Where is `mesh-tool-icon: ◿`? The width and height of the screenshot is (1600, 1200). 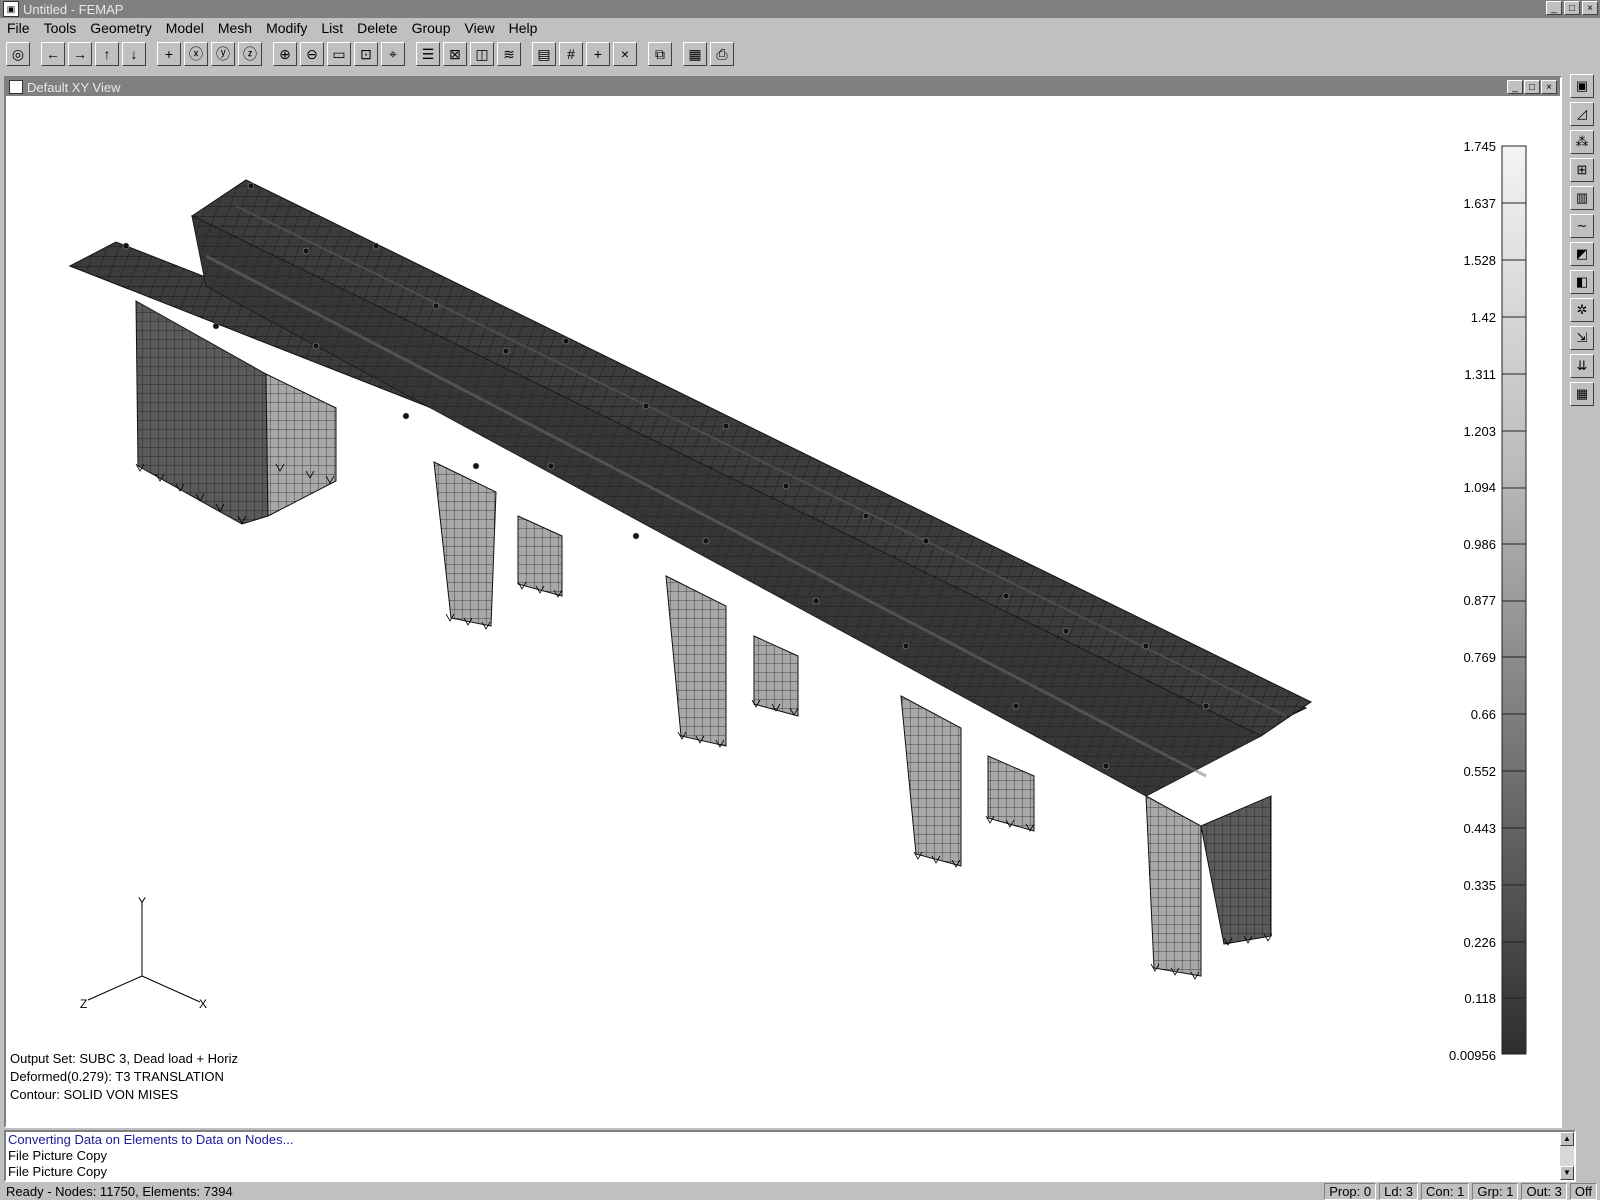 mesh-tool-icon: ◿ is located at coordinates (1582, 114).